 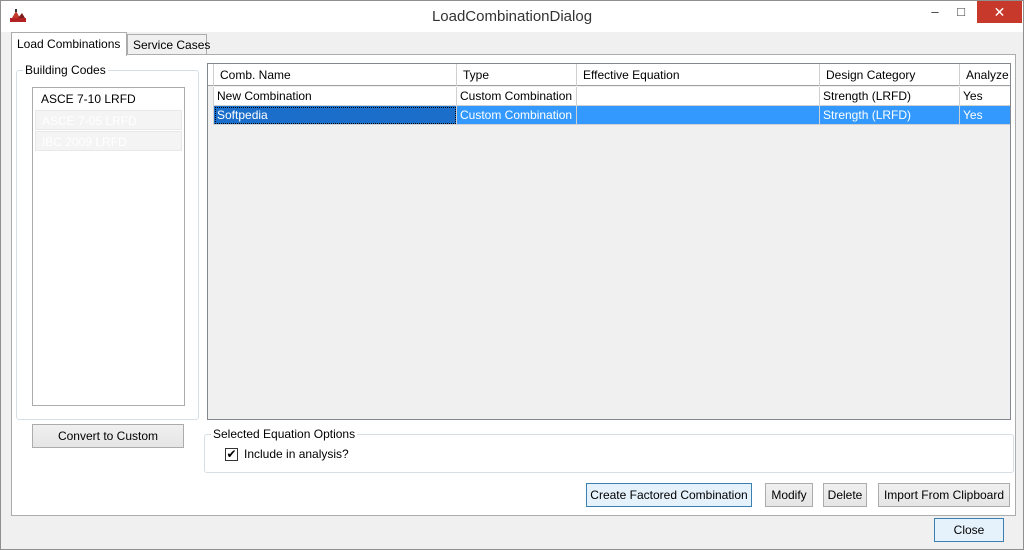 What do you see at coordinates (335, 75) in the screenshot?
I see `column-header-name: Comb. Name` at bounding box center [335, 75].